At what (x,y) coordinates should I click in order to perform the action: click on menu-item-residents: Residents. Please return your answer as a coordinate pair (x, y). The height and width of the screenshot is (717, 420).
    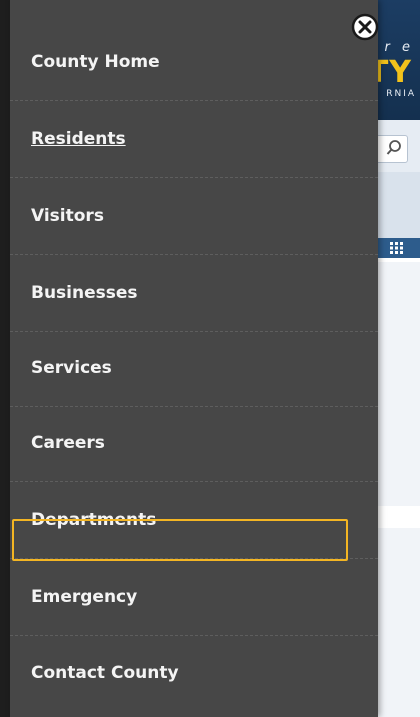
    Looking at the image, I should click on (194, 139).